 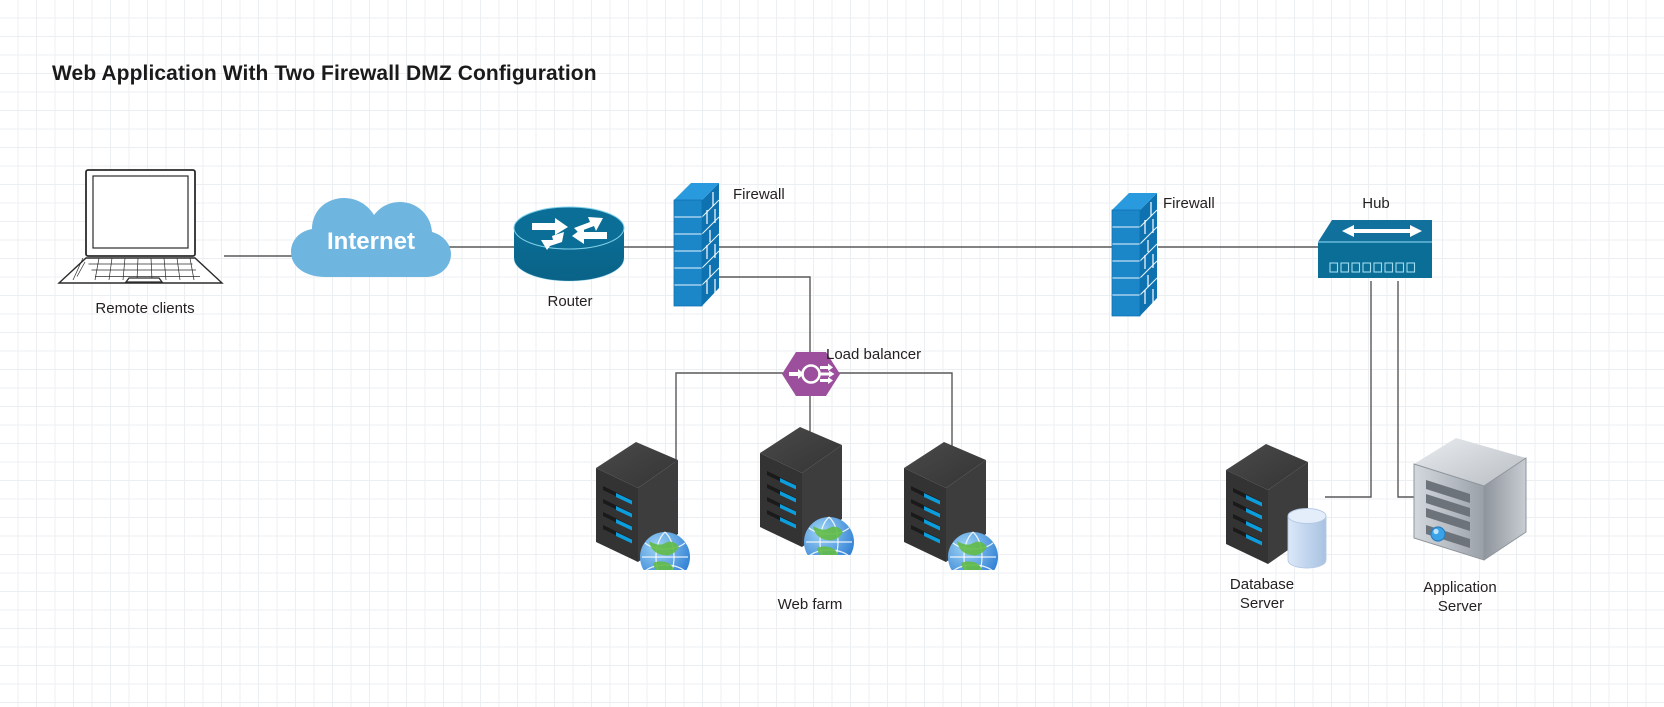 I want to click on load-balancer-label: Load balancer, so click(x=874, y=354).